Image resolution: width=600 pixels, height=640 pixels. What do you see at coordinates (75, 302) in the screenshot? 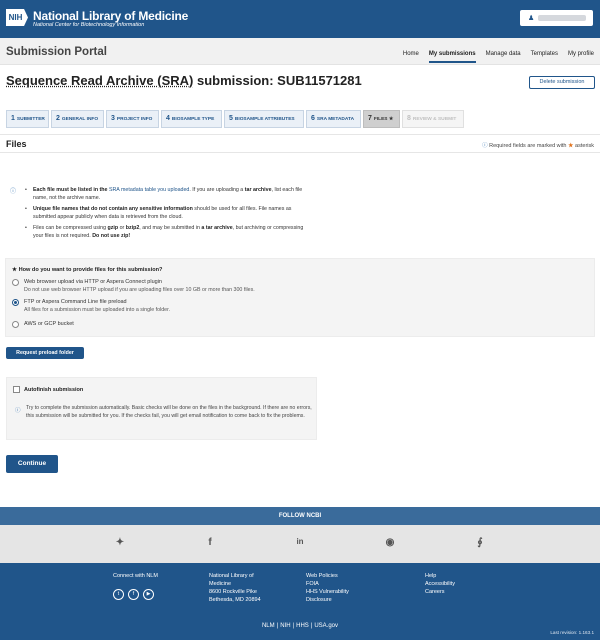
I see `option-label: FTP or Aspera Command Line file preload` at bounding box center [75, 302].